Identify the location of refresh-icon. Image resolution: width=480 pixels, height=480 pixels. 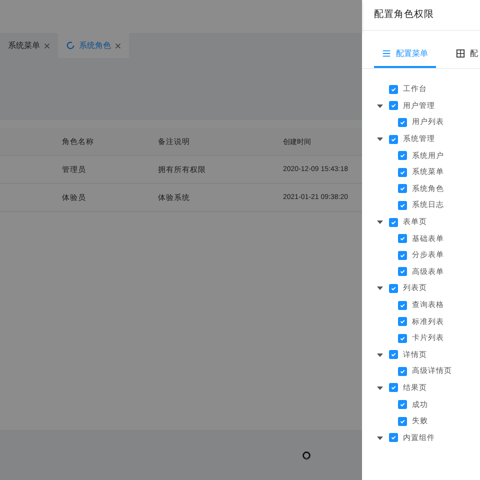
(70, 45).